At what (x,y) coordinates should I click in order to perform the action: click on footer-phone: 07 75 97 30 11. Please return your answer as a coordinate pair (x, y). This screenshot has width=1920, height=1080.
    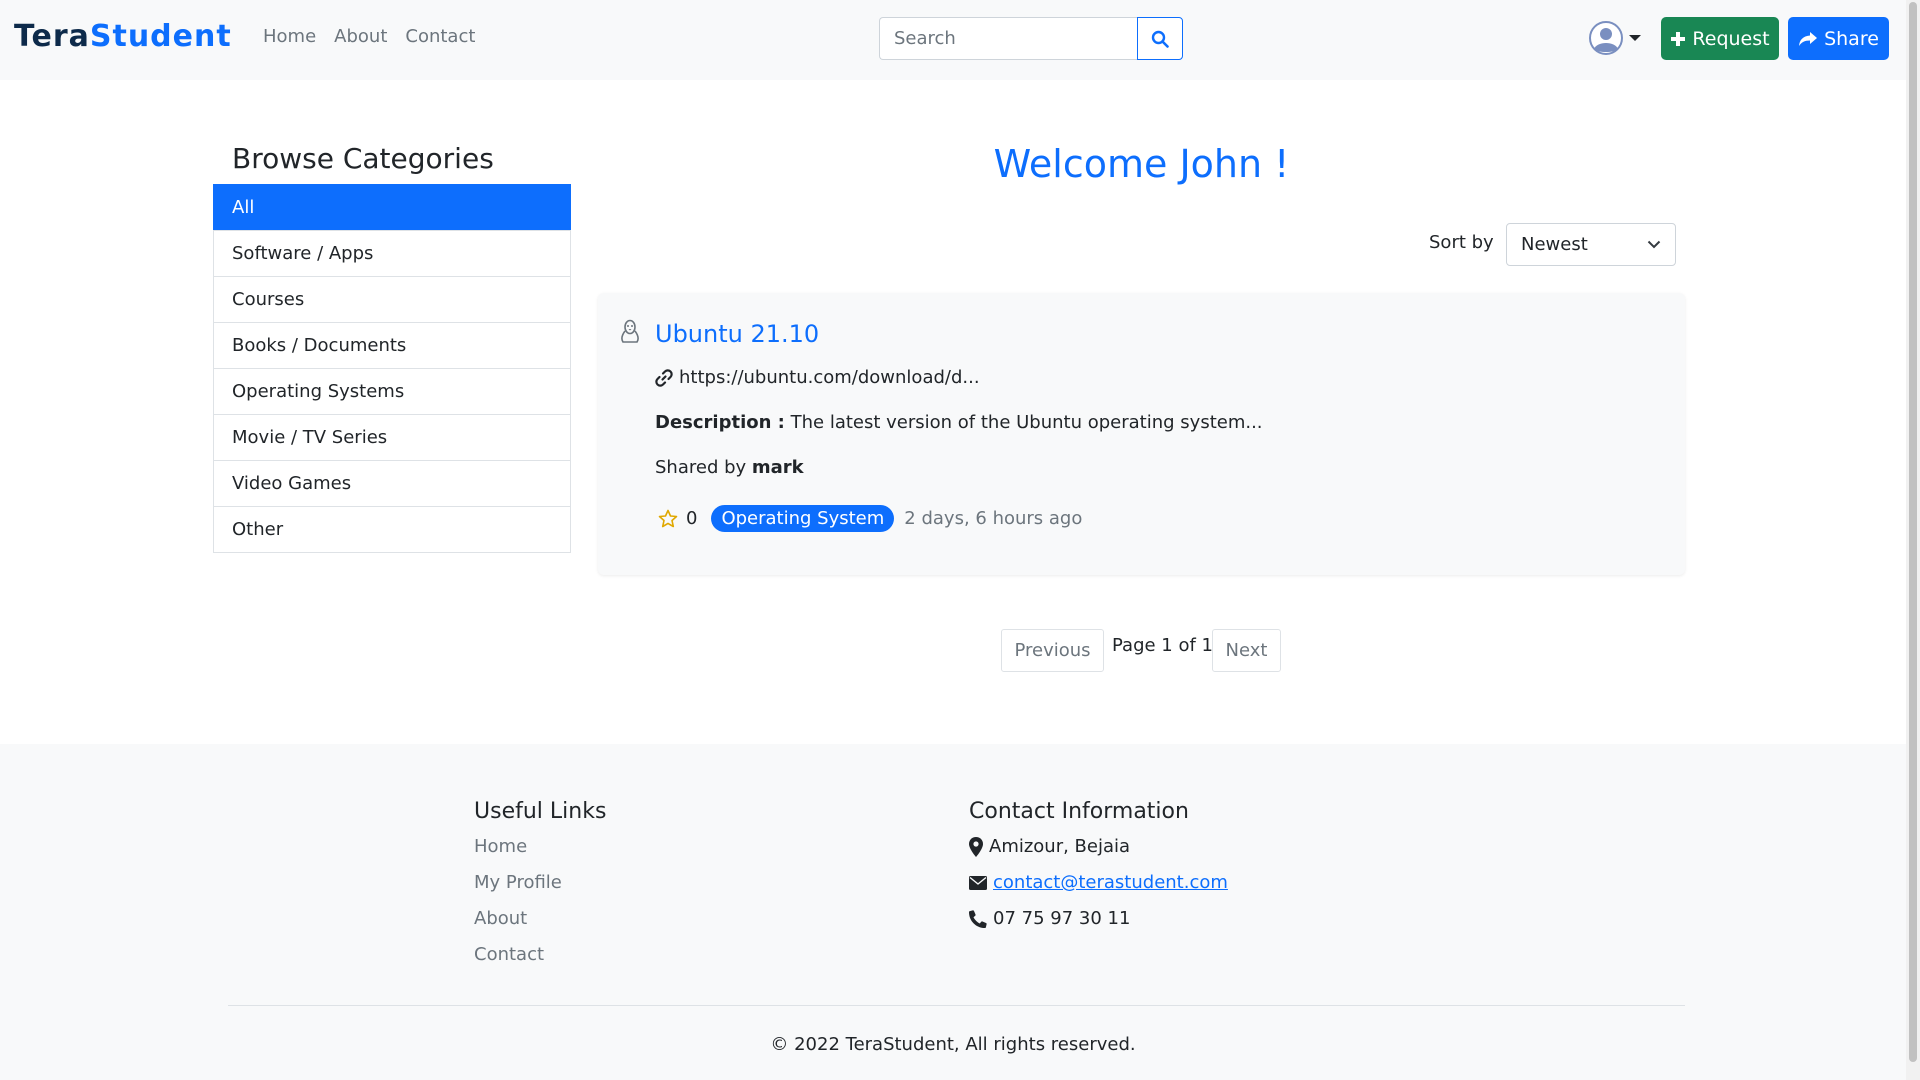
    Looking at the image, I should click on (1049, 918).